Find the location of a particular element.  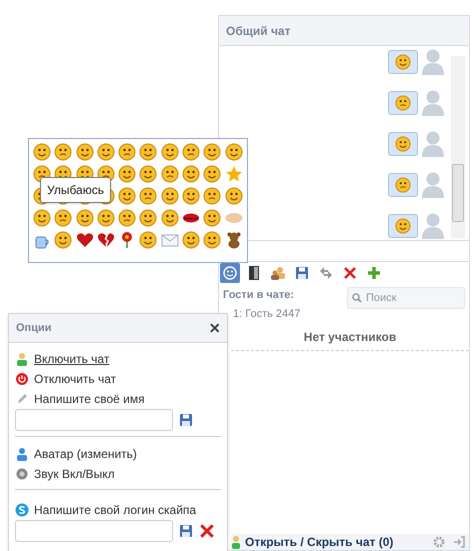

options-title: Опции is located at coordinates (34, 328).